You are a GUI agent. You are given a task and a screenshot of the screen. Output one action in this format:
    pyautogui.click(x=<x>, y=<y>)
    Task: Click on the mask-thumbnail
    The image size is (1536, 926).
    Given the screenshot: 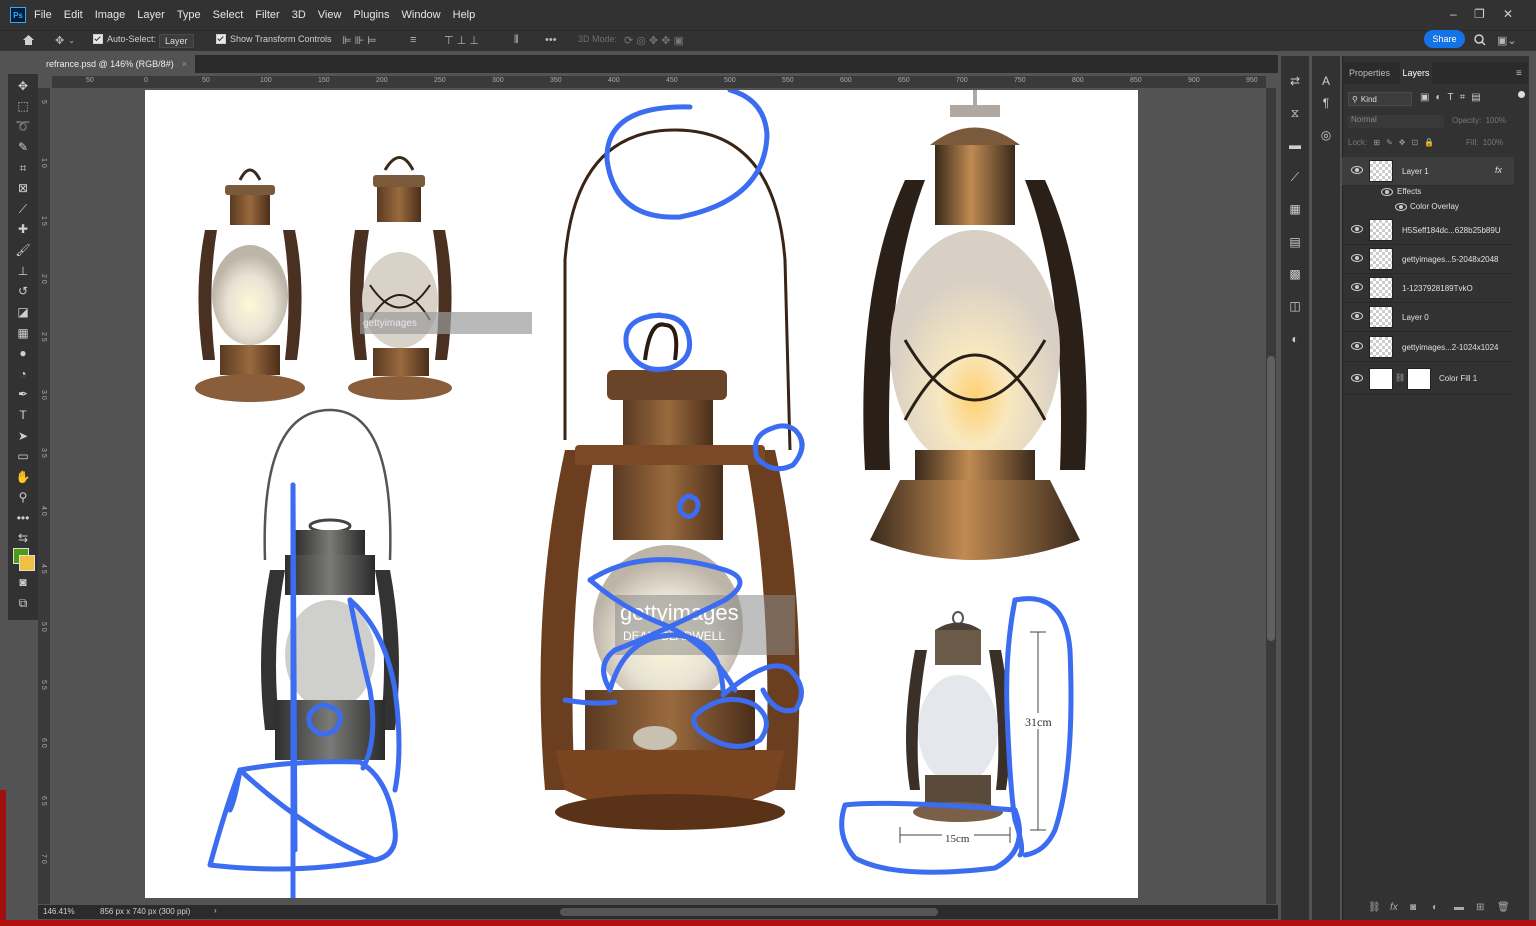 What is the action you would take?
    pyautogui.click(x=1419, y=379)
    